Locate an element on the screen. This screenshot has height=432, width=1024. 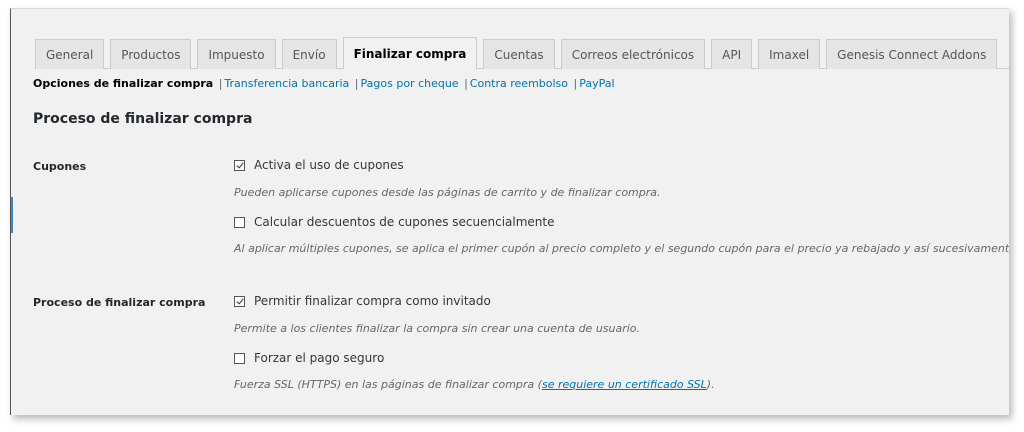
tab-imaxel: Imaxel is located at coordinates (789, 54).